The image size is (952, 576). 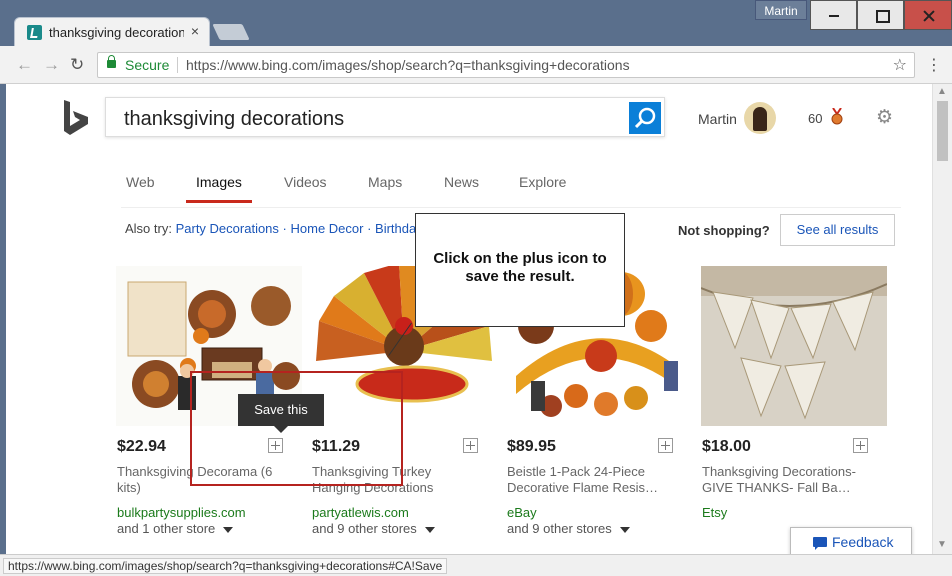 I want to click on browser-menu-icon: ⋮, so click(x=934, y=65).